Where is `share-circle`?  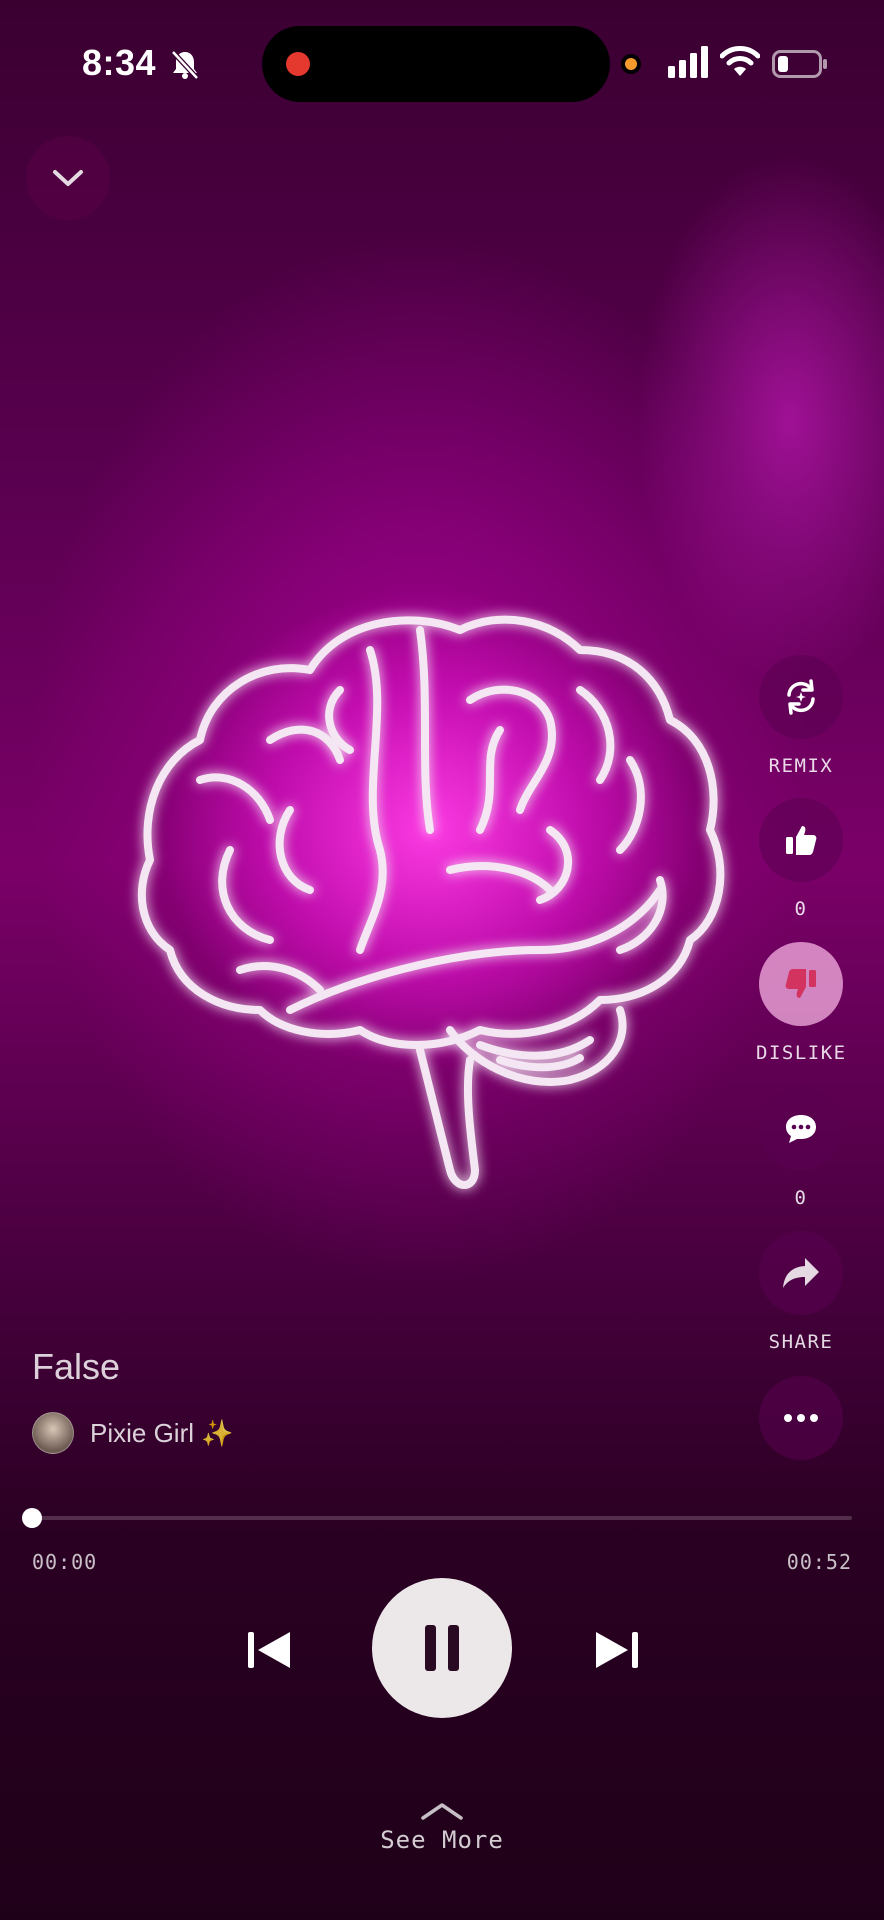
share-circle is located at coordinates (801, 1273).